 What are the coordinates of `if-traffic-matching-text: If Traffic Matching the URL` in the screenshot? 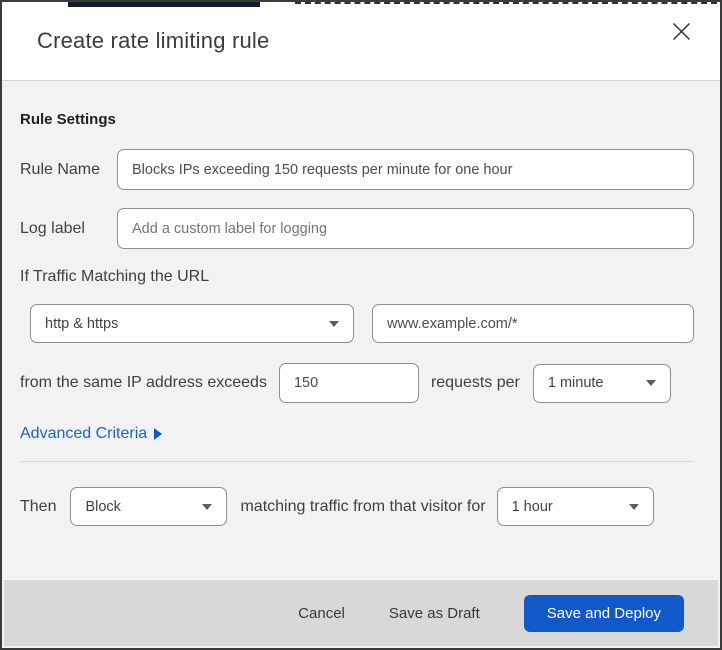 It's located at (115, 276).